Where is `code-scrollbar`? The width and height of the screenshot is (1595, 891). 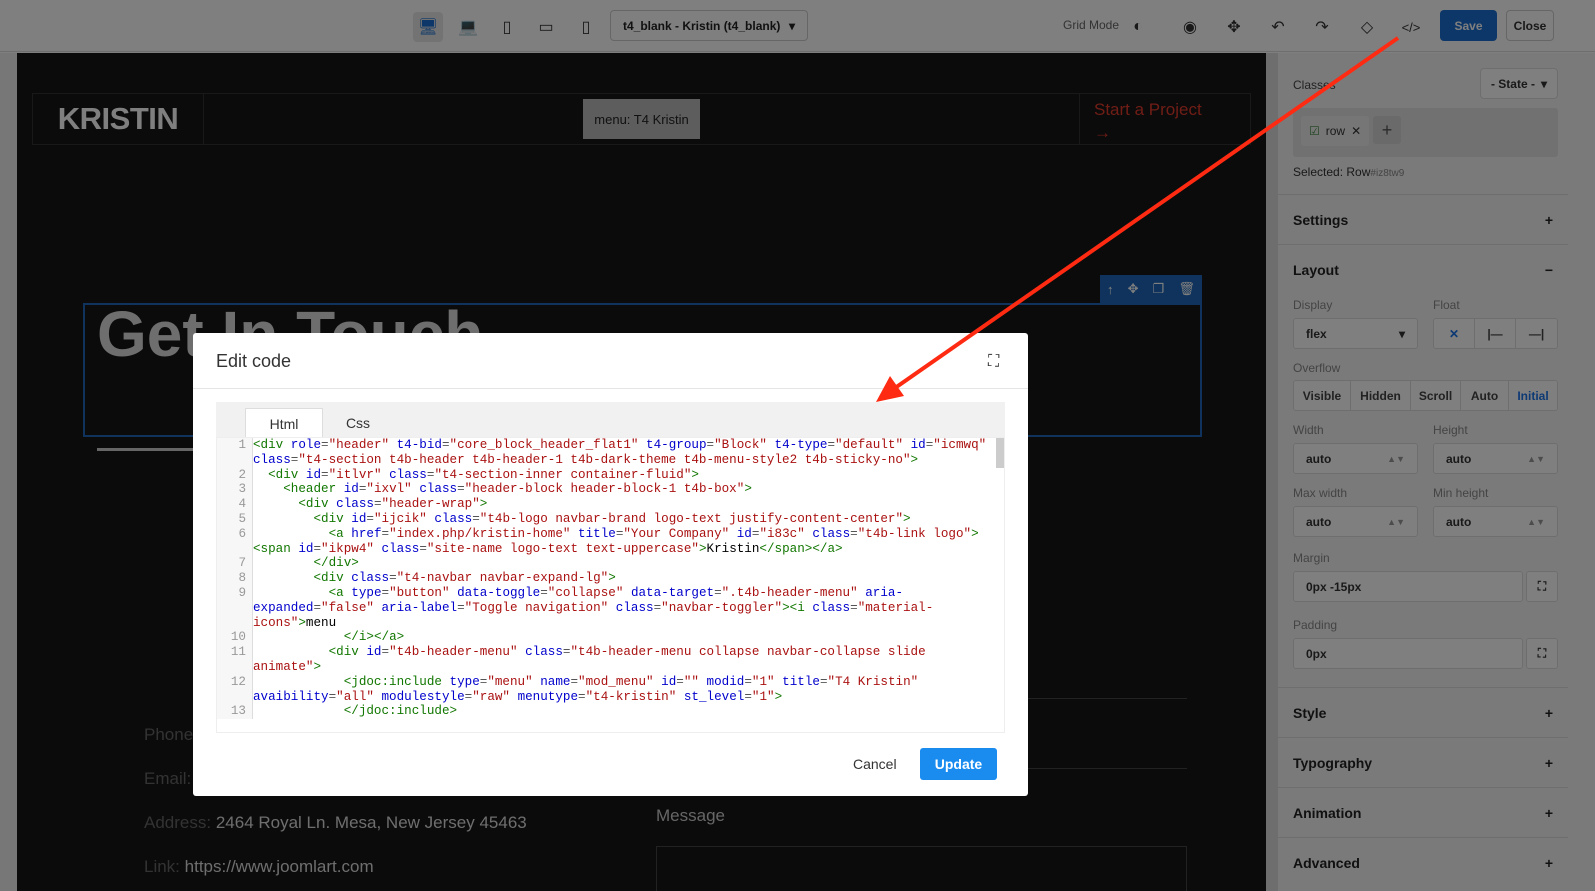 code-scrollbar is located at coordinates (1000, 453).